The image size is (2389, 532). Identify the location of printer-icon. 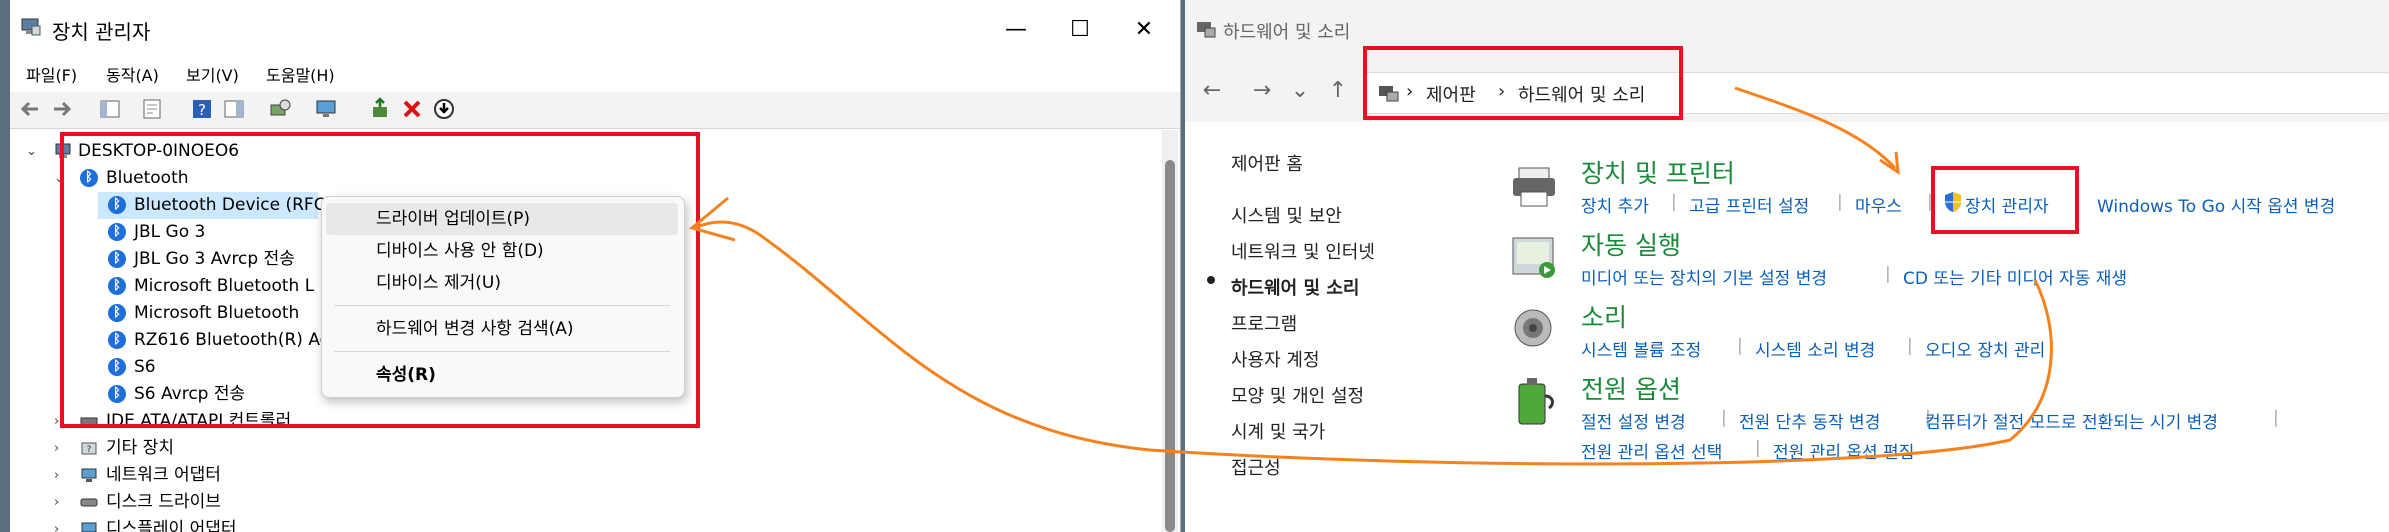
(1534, 187).